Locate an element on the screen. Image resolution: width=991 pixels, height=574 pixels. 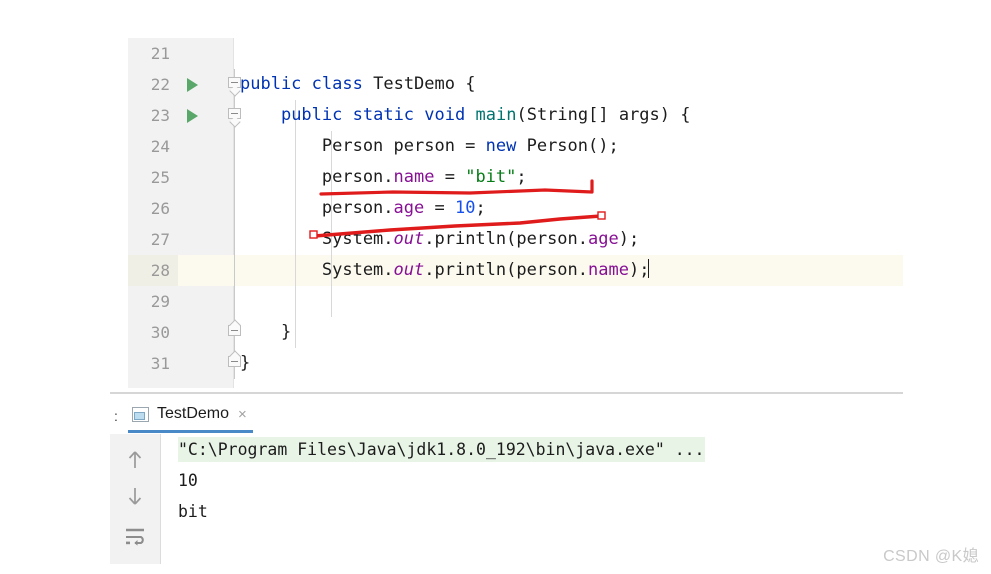
code-token: static is located at coordinates (383, 115).